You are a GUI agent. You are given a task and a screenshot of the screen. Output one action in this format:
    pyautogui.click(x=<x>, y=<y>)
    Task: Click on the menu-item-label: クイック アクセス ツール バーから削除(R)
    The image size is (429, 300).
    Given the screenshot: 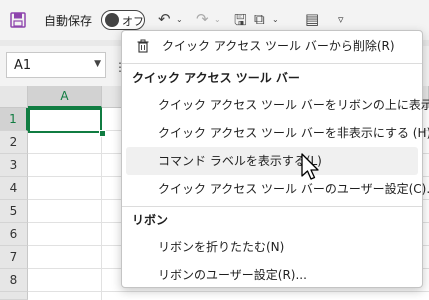 What is the action you would take?
    pyautogui.click(x=278, y=46)
    